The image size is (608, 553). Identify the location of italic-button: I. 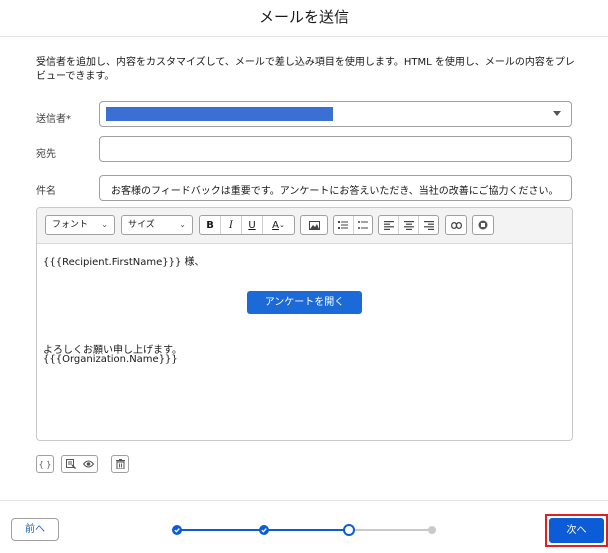
(231, 225).